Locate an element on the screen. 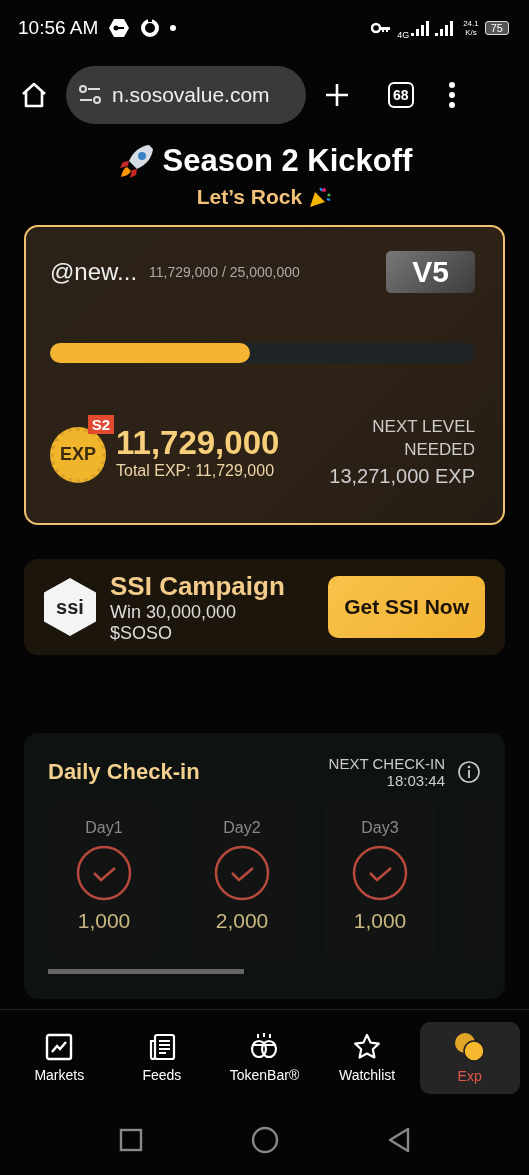 This screenshot has height=1175, width=529. page-title: Season 2 Kickoff is located at coordinates (287, 161).